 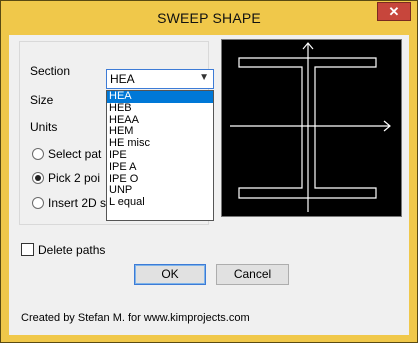 What do you see at coordinates (160, 167) in the screenshot?
I see `dropdown-item-ipe-a: IPE A` at bounding box center [160, 167].